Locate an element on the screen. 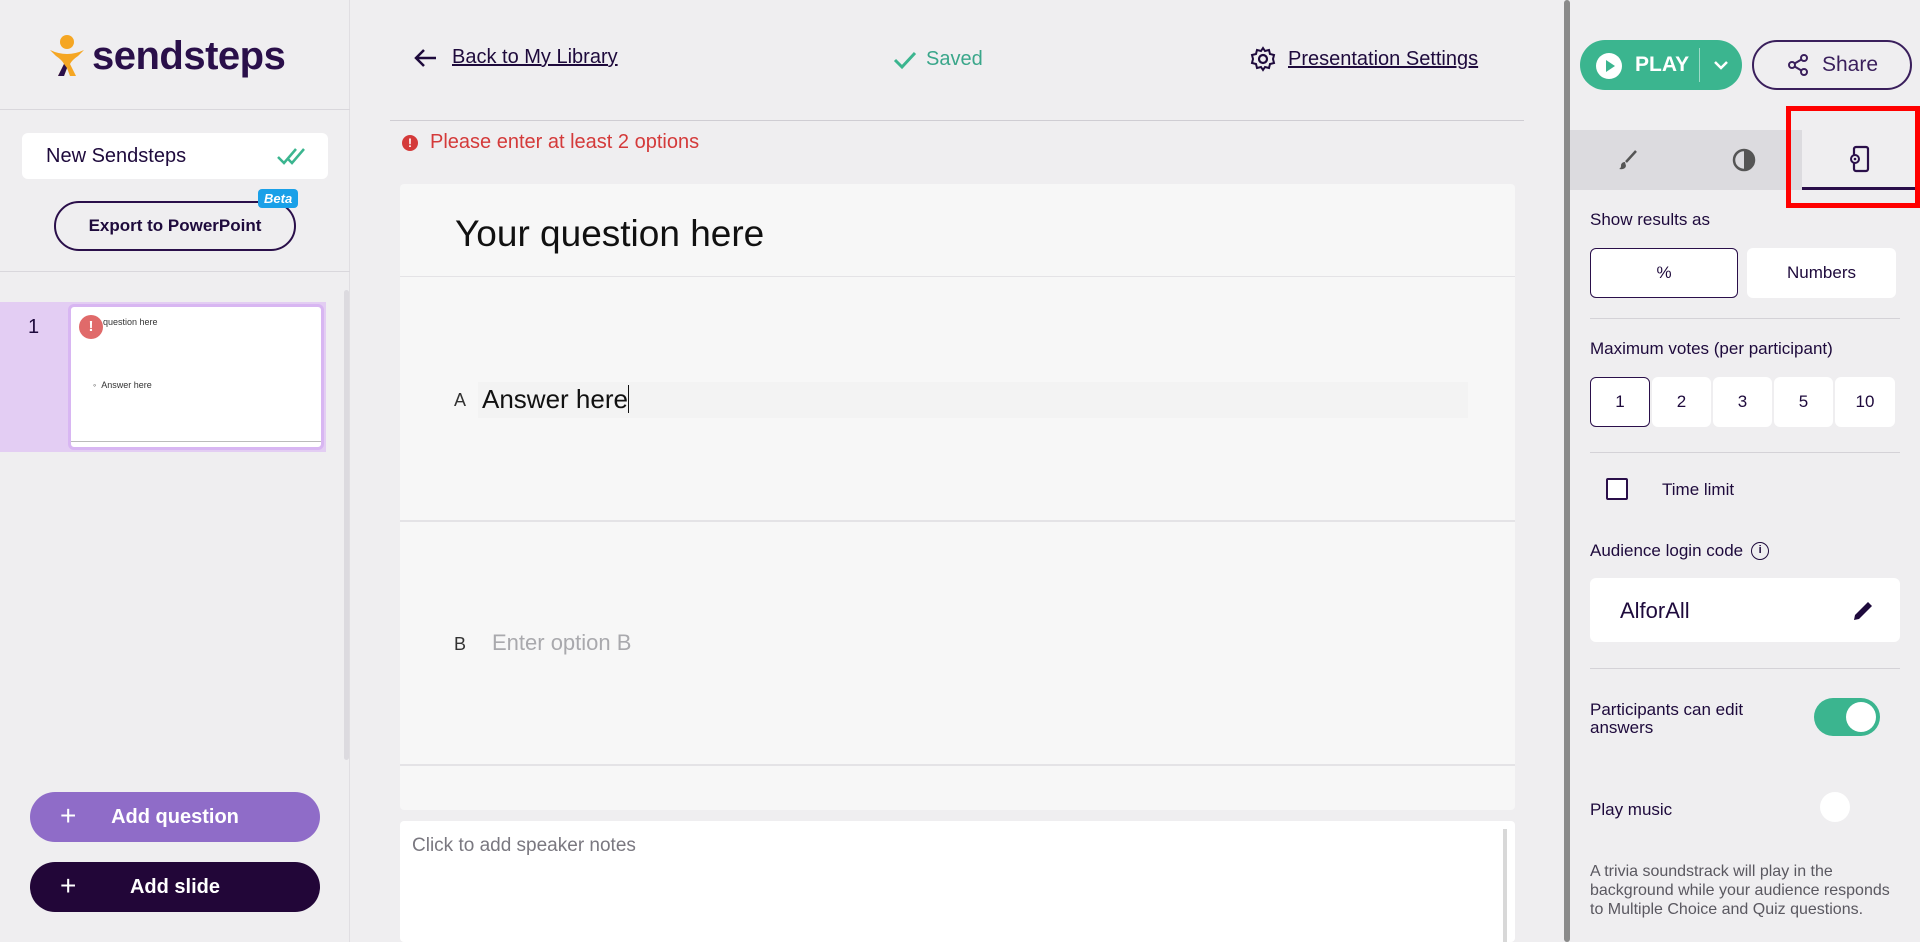 The height and width of the screenshot is (942, 1920). export-to-powerpoint-button: Export to PowerPoint is located at coordinates (175, 226).